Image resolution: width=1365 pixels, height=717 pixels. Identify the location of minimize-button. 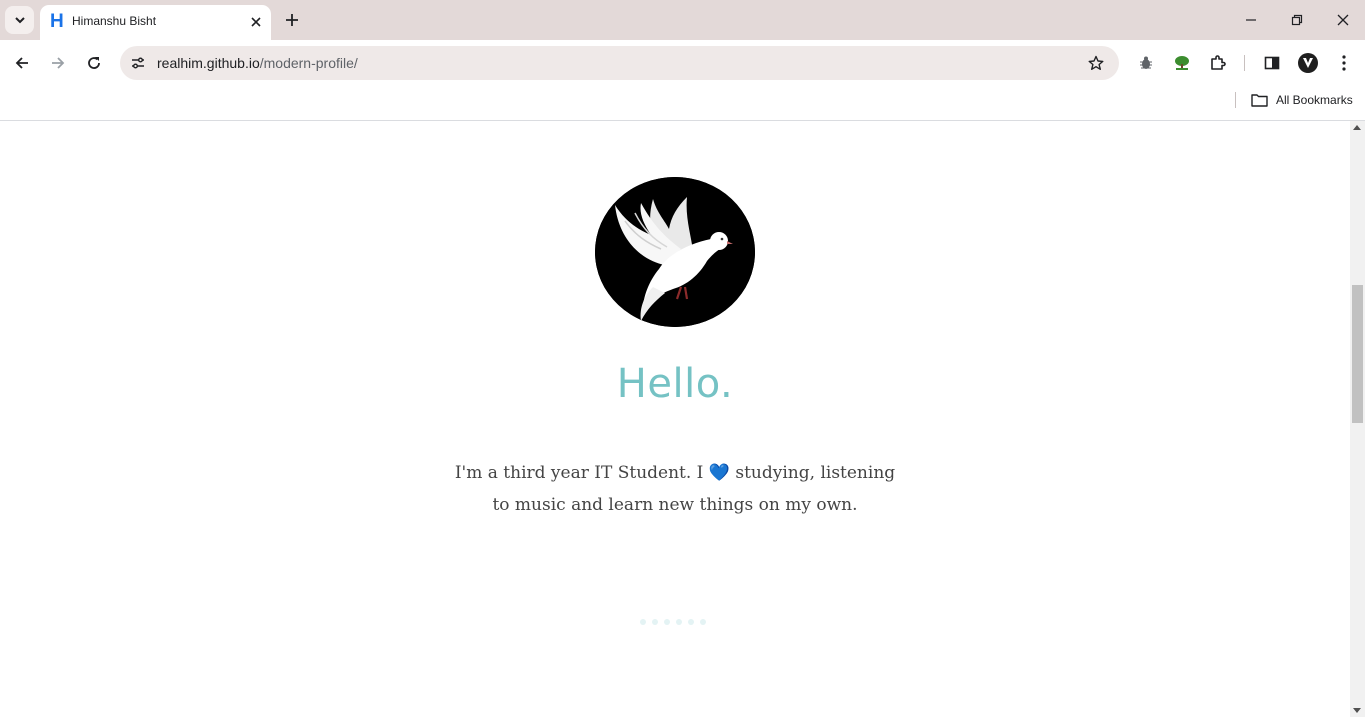
(1251, 20).